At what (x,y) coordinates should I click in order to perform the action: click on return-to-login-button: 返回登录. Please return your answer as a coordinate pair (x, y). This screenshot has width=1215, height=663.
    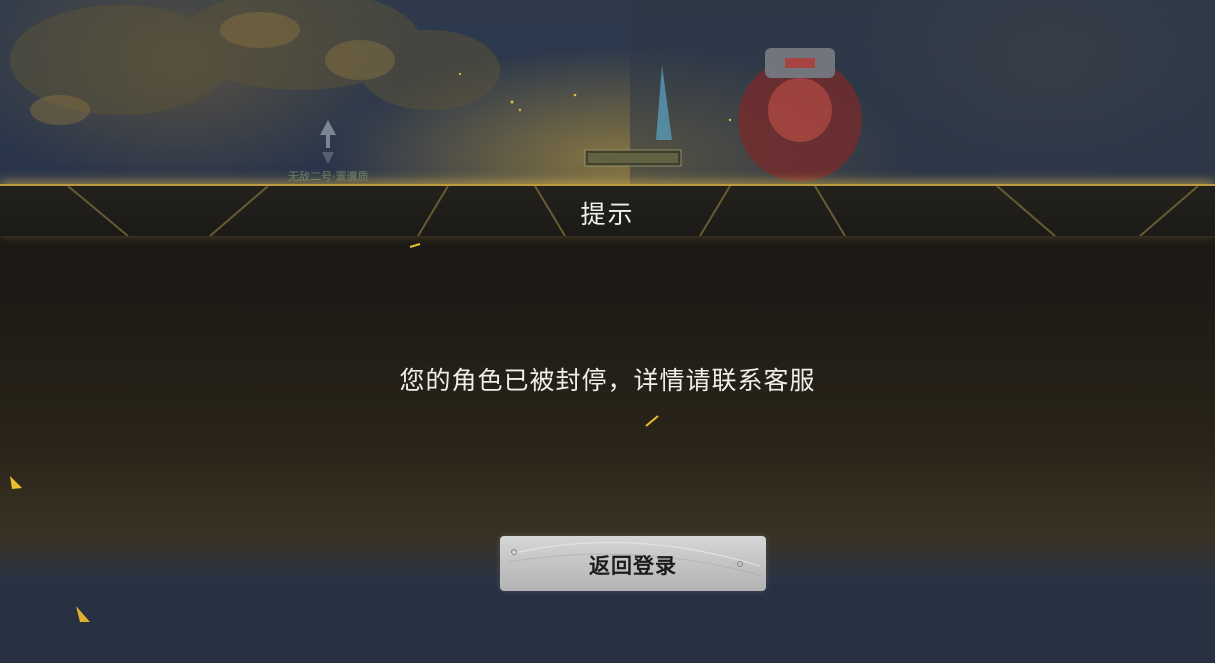
    Looking at the image, I should click on (633, 563).